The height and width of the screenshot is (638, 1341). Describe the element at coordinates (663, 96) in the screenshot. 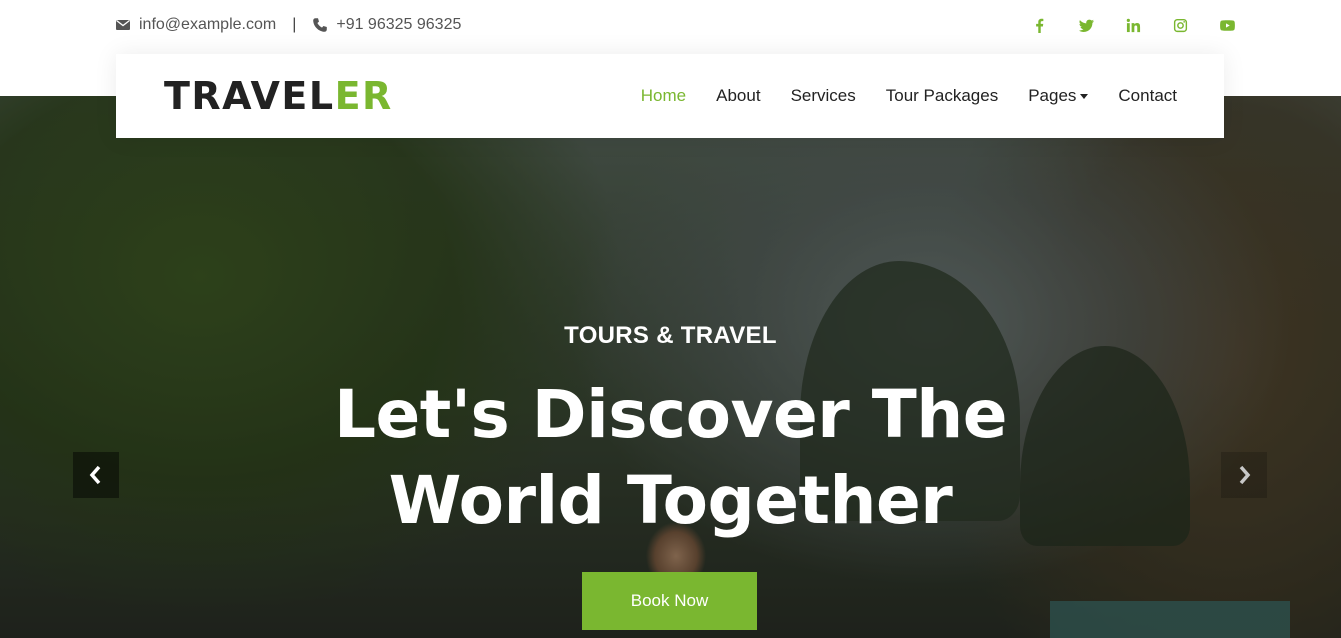

I see `nav-item-home: Home` at that location.